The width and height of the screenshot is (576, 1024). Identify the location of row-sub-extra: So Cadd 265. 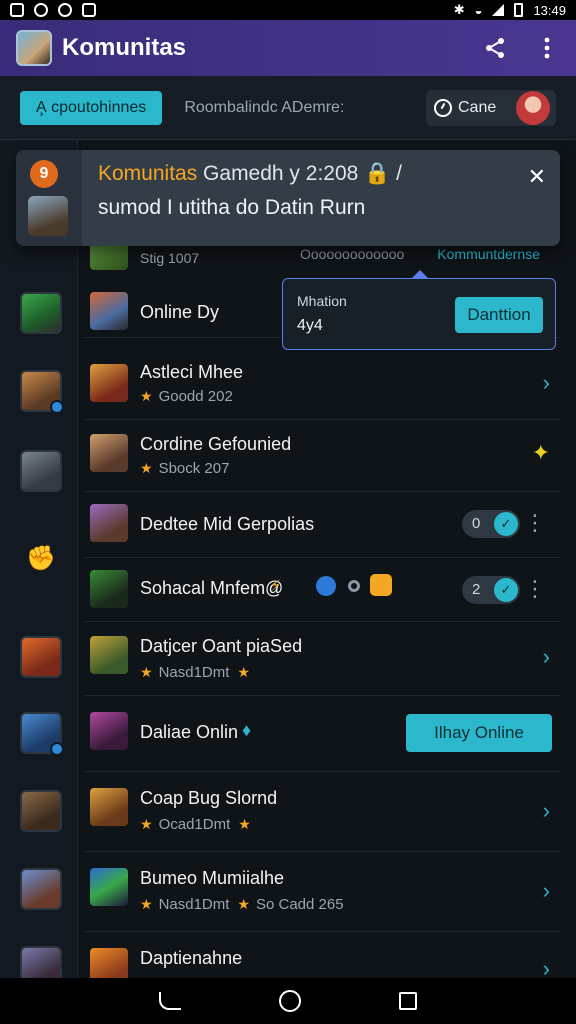
(299, 904).